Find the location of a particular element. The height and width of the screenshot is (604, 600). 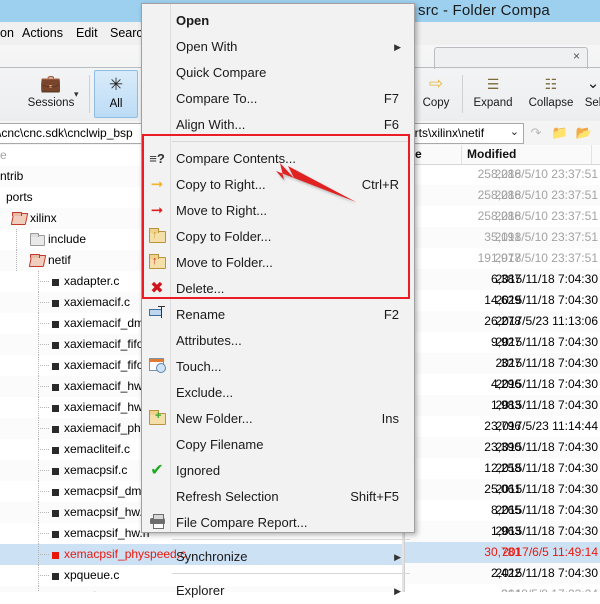

column-divider is located at coordinates (461, 154).